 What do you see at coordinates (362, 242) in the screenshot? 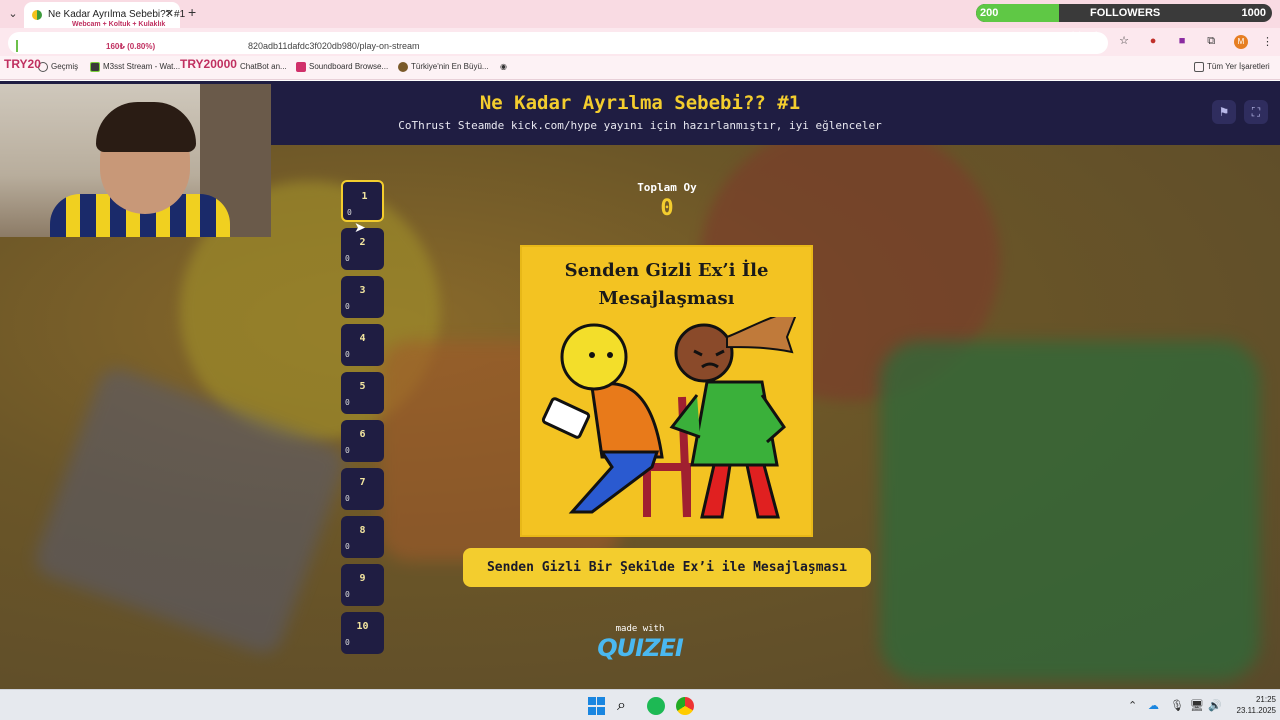
I see `choice-number: 2` at bounding box center [362, 242].